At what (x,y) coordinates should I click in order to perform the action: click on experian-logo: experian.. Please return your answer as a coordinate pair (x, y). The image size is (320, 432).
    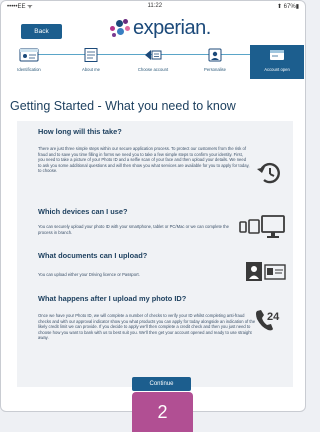
    Looking at the image, I should click on (160, 28).